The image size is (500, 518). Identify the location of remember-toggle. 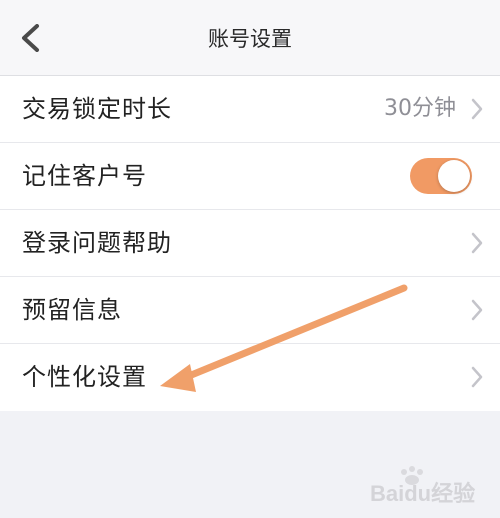
(441, 176).